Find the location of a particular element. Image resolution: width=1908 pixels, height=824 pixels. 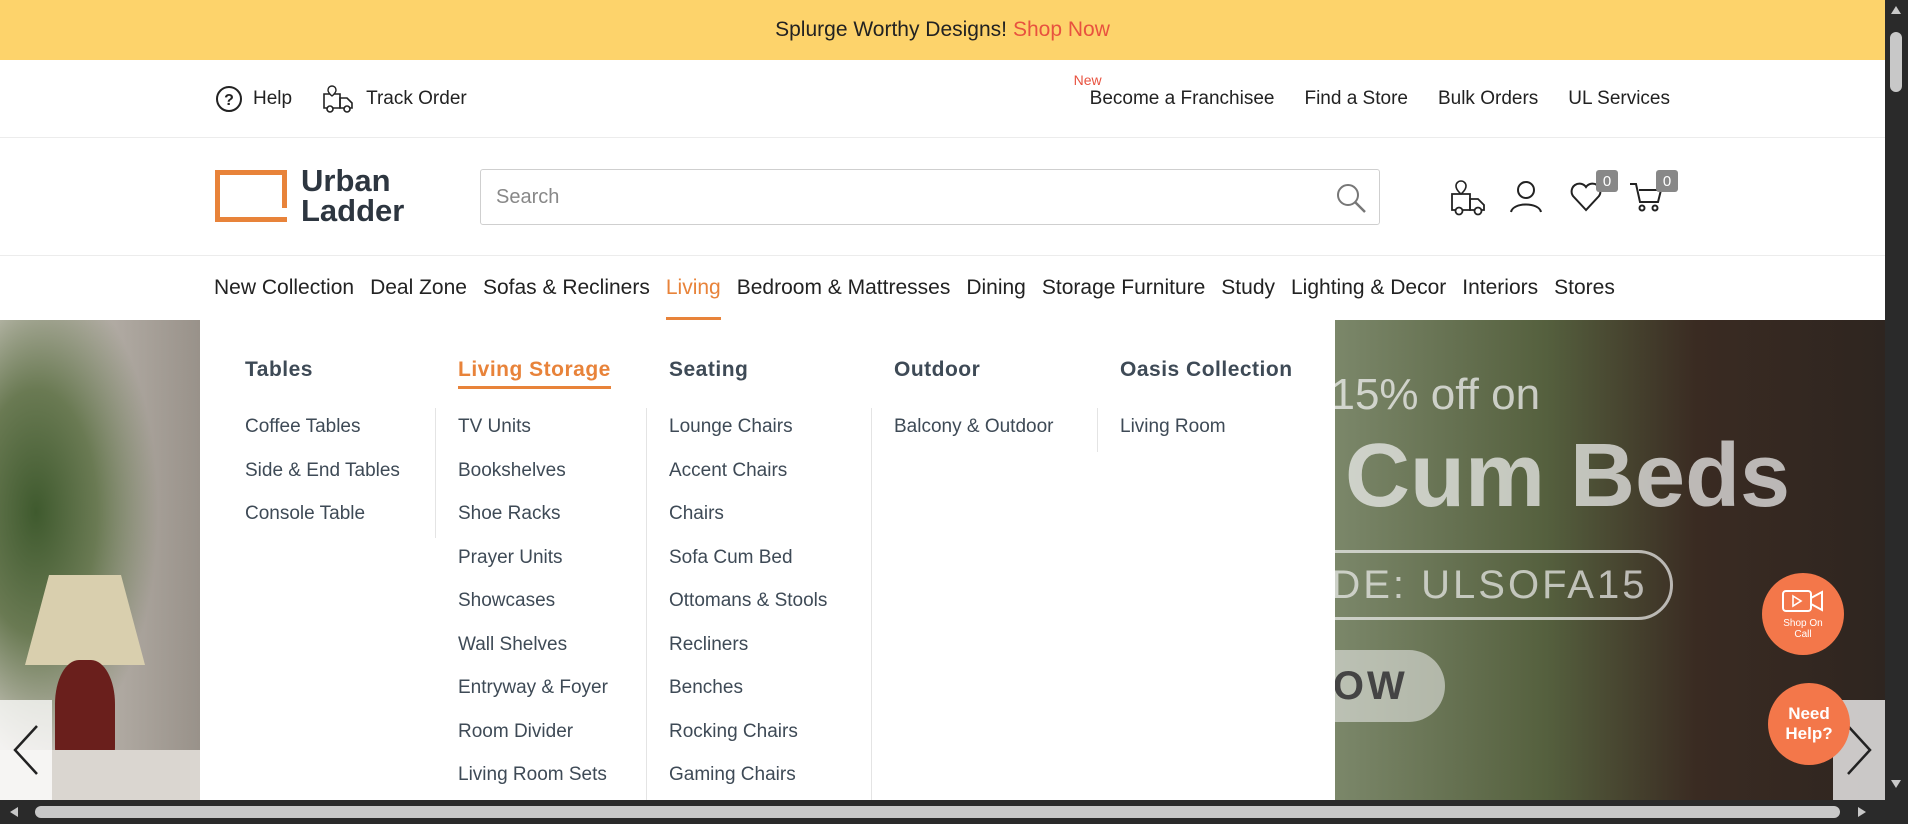

video-call-icon is located at coordinates (1802, 601).